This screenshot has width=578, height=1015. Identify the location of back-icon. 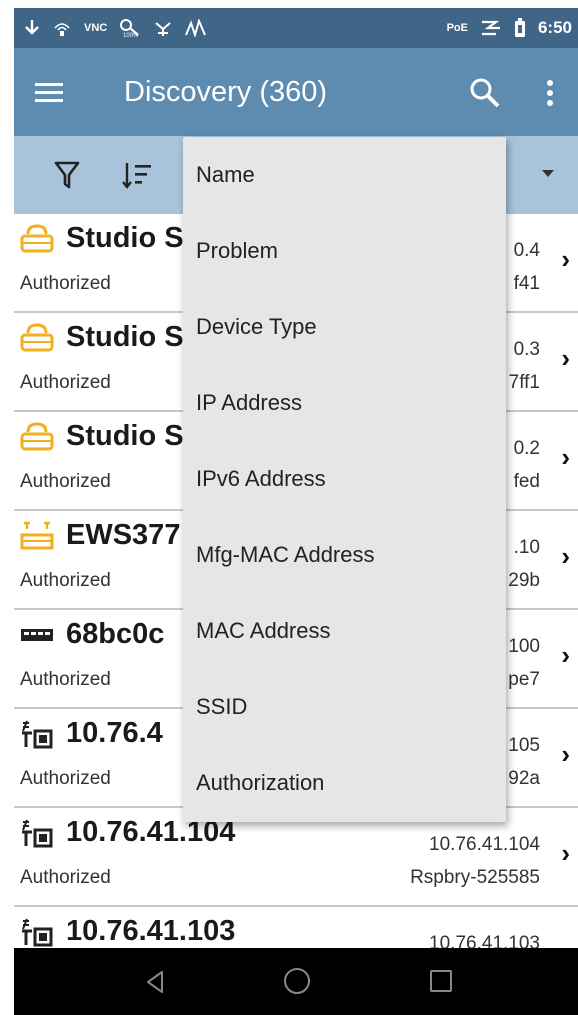
(155, 982).